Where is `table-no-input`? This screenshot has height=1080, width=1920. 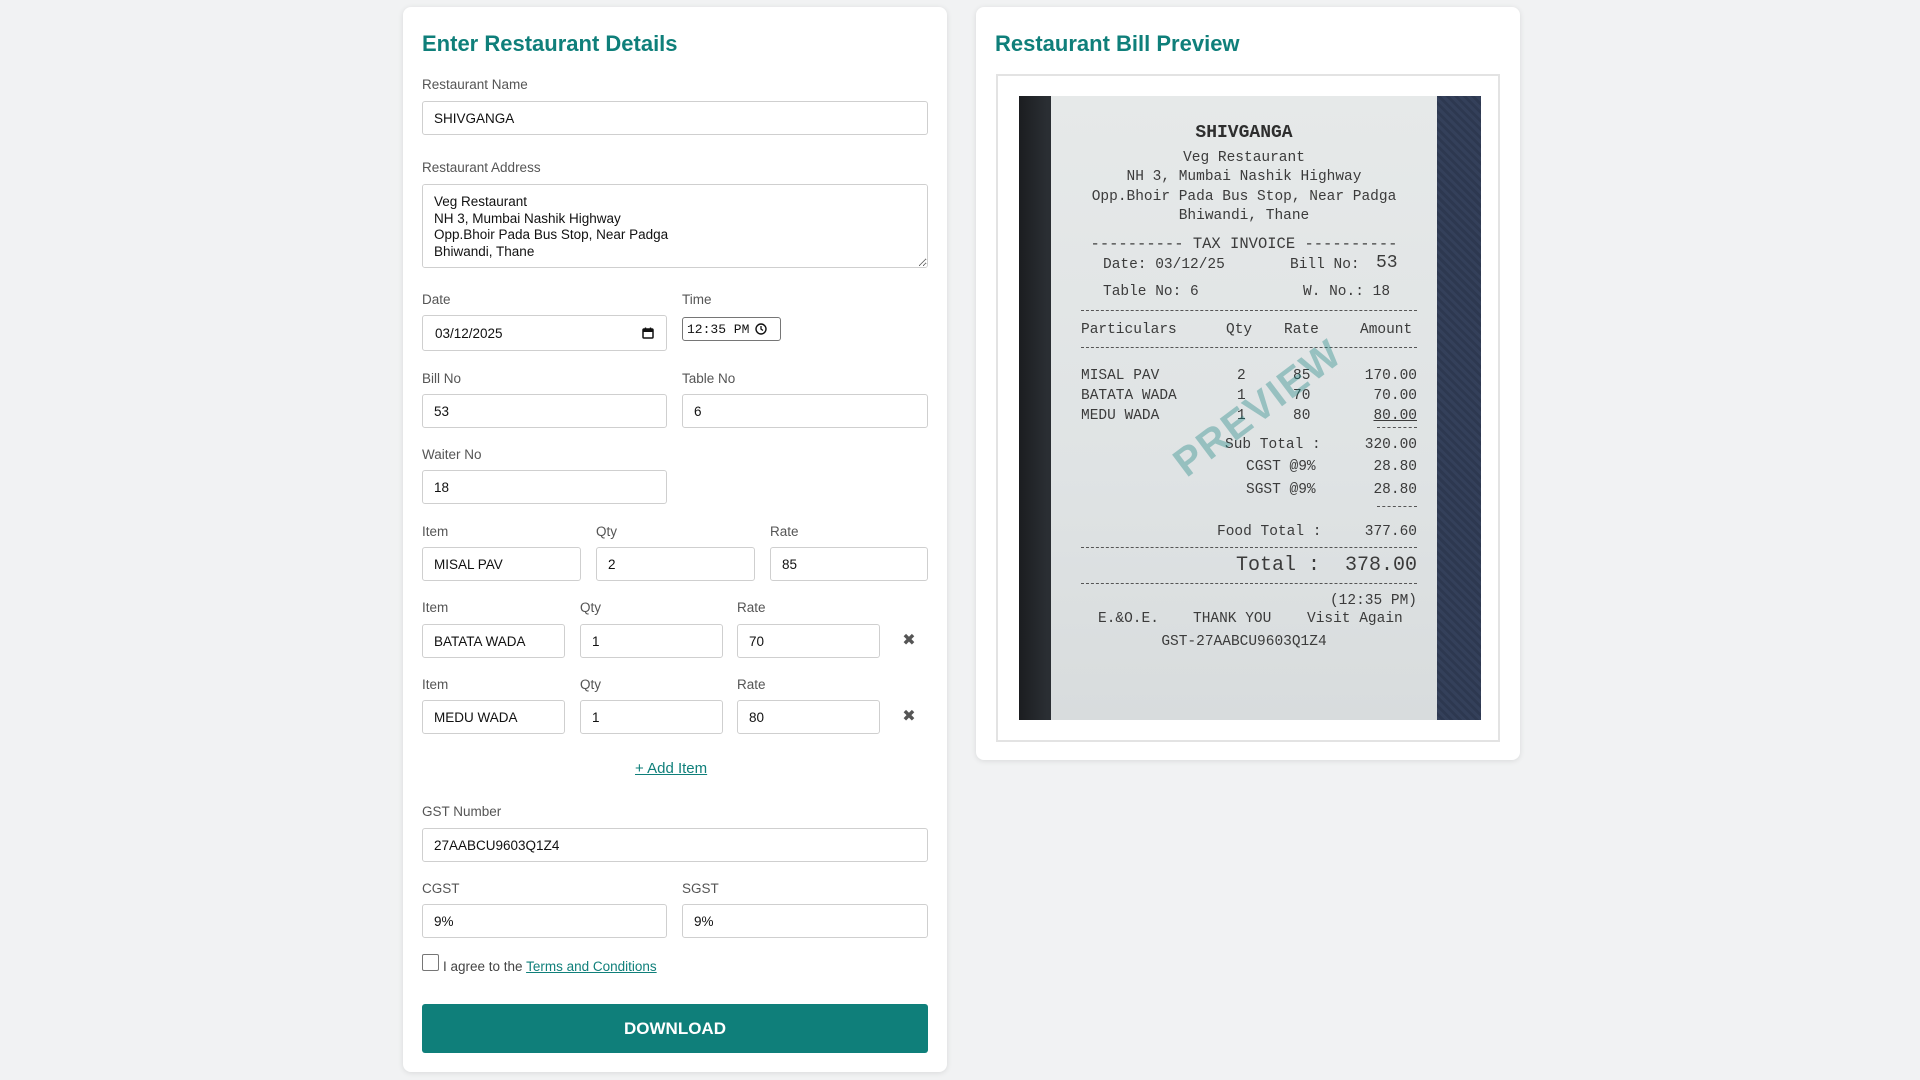 table-no-input is located at coordinates (805, 411).